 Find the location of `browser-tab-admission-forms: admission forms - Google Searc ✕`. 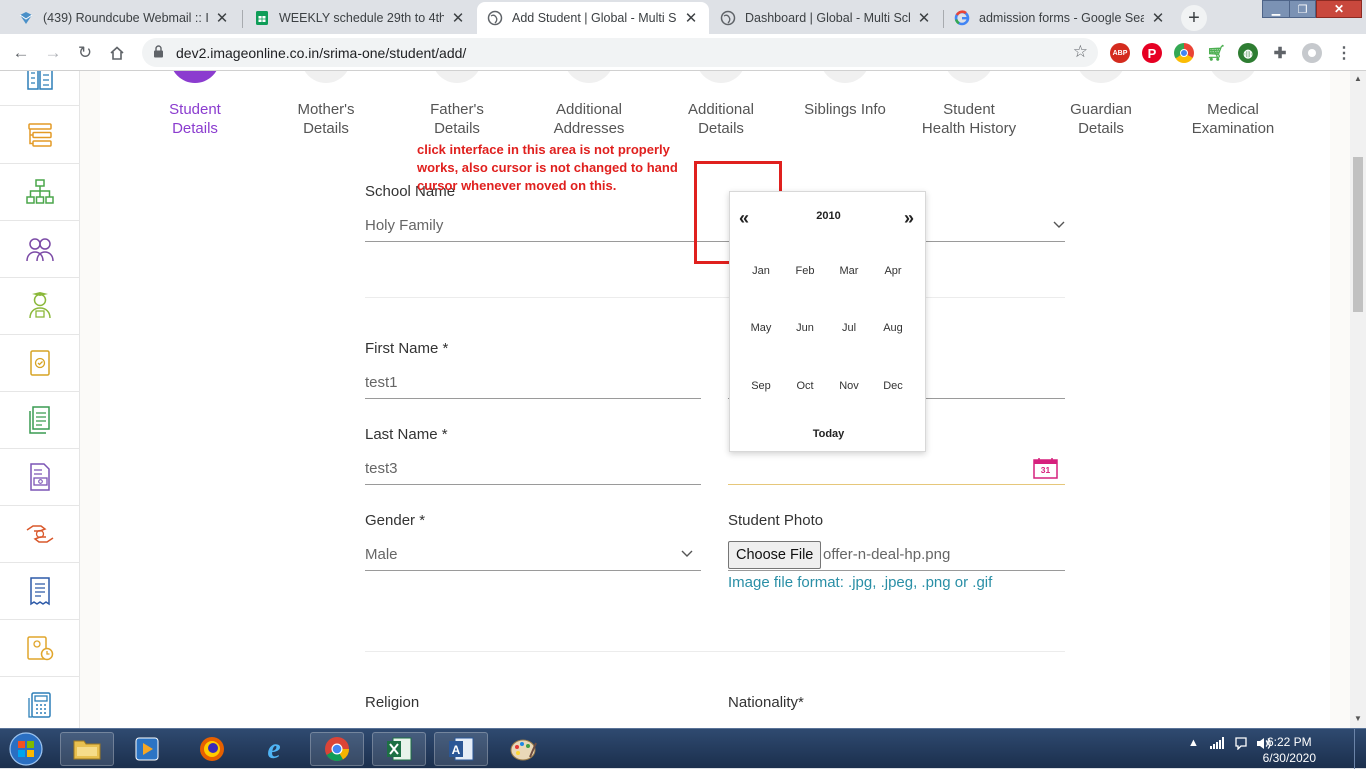

browser-tab-admission-forms: admission forms - Google Searc ✕ is located at coordinates (1060, 18).